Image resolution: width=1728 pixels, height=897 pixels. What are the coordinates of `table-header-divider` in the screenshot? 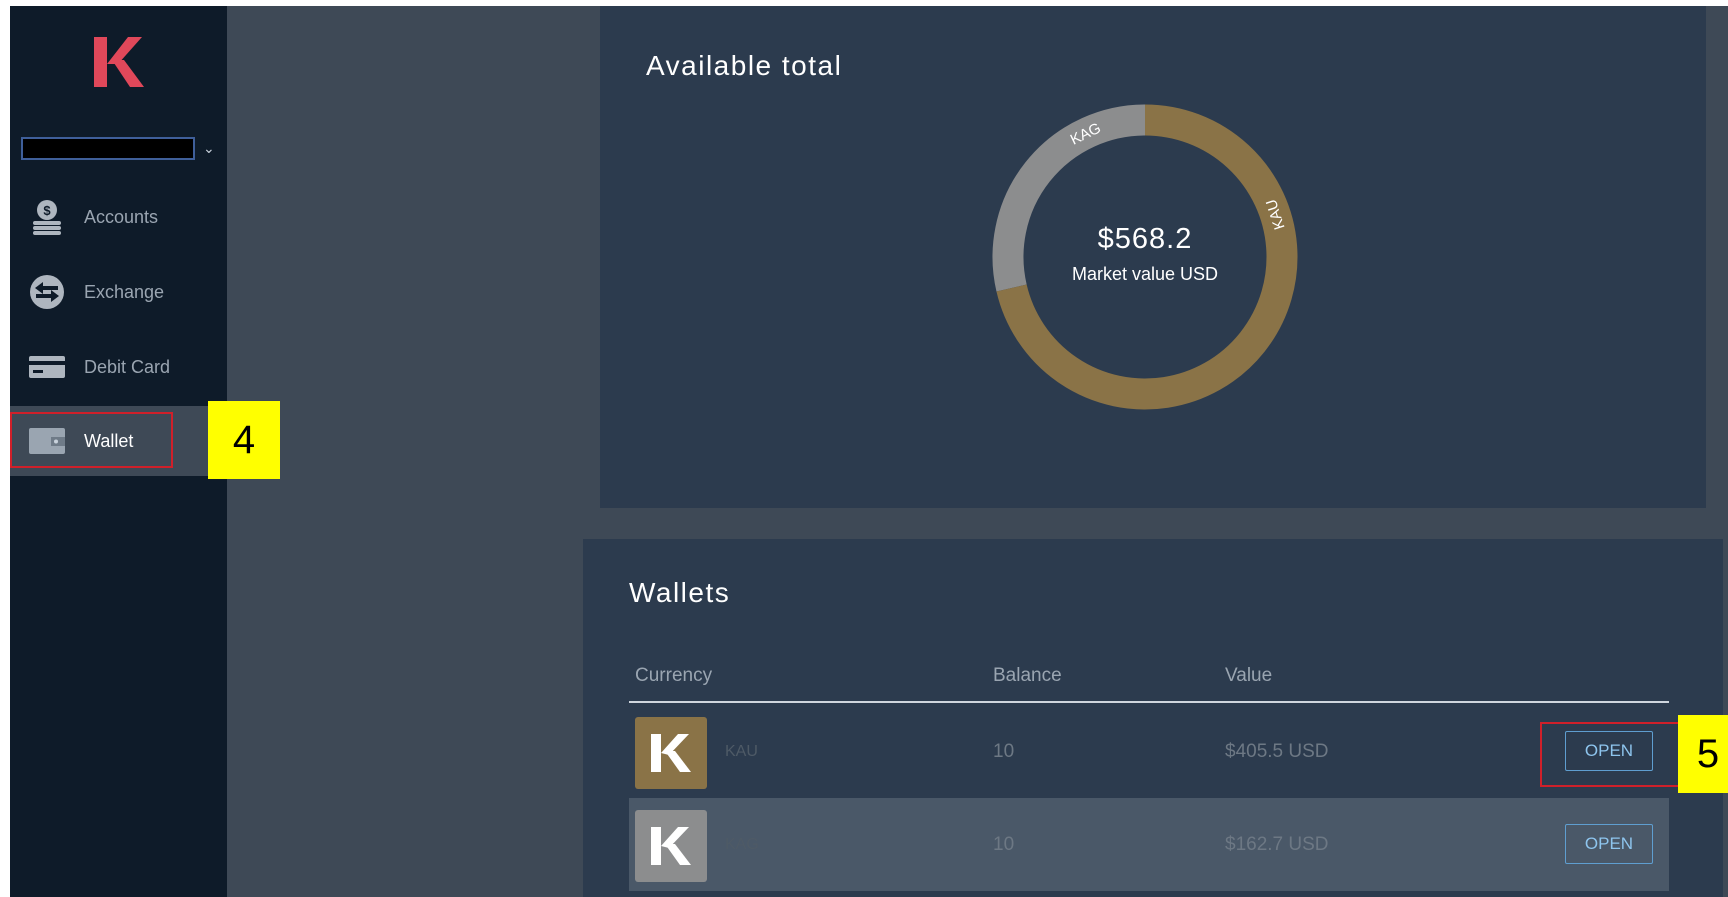 It's located at (1149, 702).